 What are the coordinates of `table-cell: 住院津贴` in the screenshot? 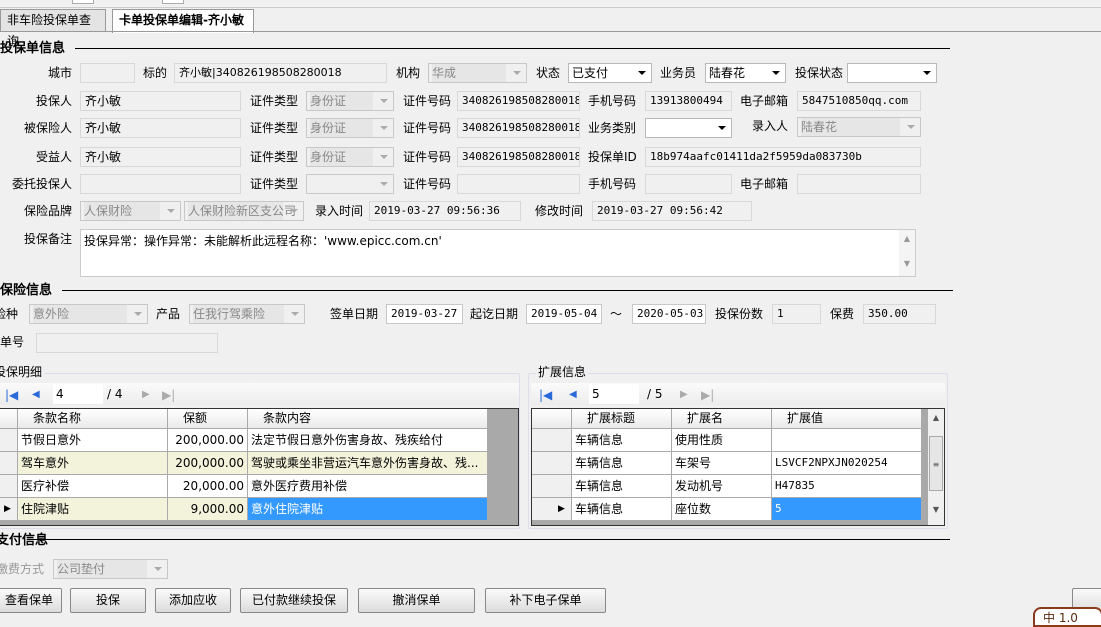 It's located at (93, 509).